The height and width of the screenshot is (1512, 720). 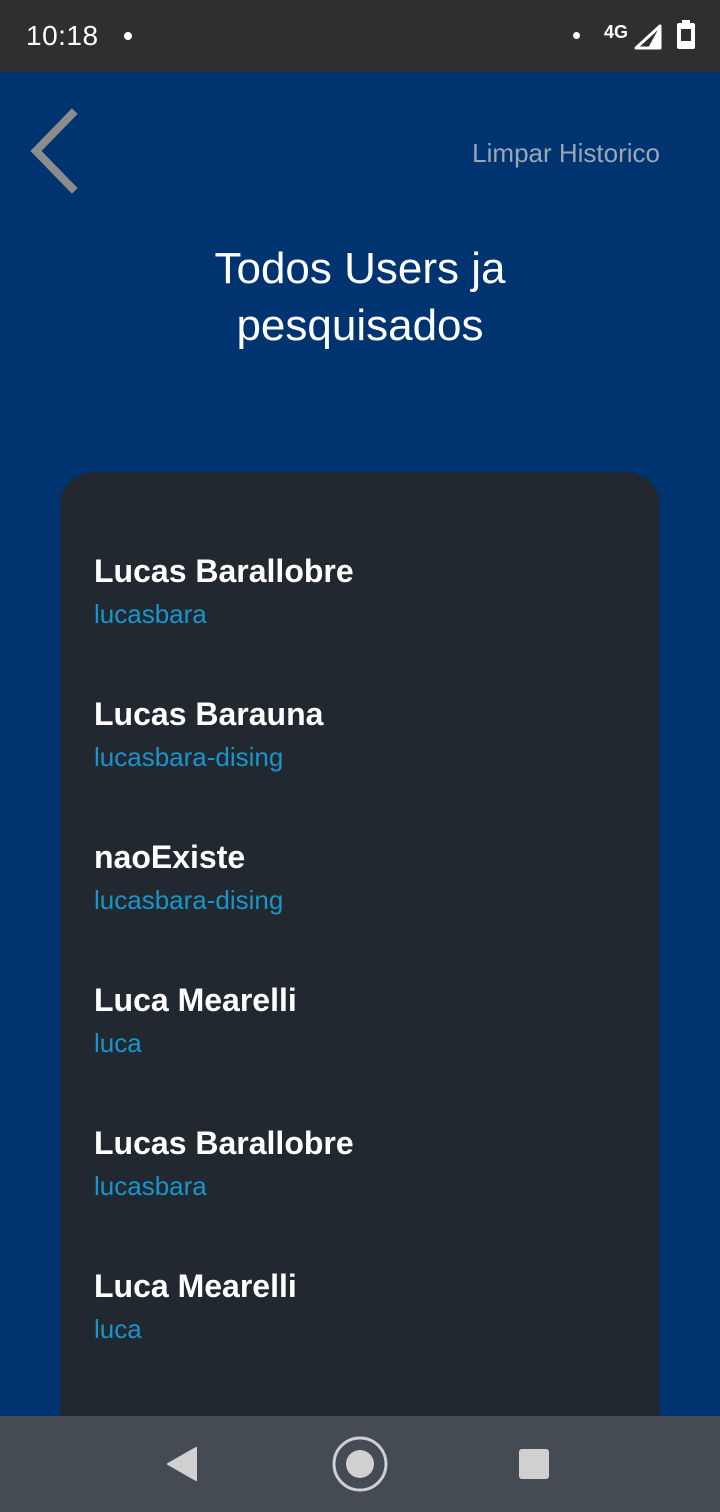 What do you see at coordinates (377, 766) in the screenshot?
I see `history-item: Lucas Barauna lucasbara-dising` at bounding box center [377, 766].